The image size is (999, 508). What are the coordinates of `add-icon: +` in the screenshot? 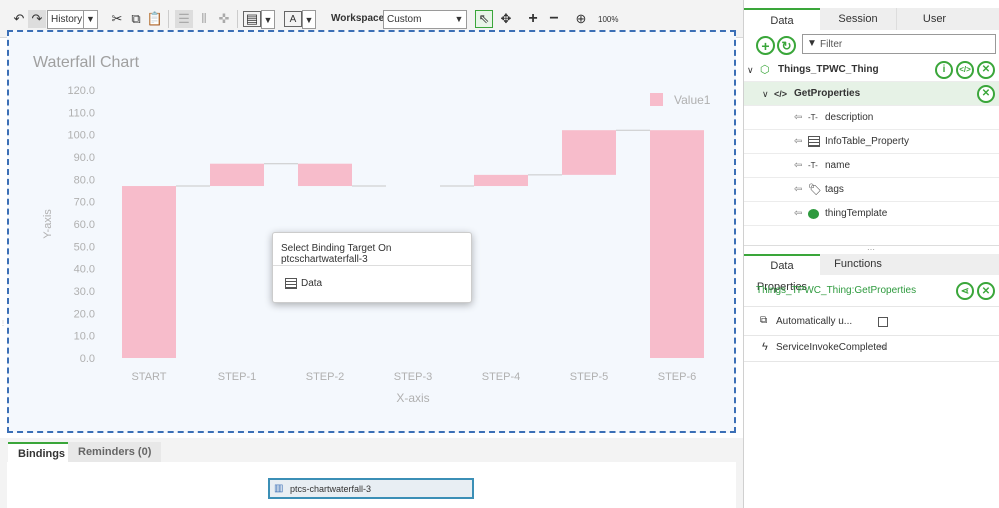 It's located at (765, 45).